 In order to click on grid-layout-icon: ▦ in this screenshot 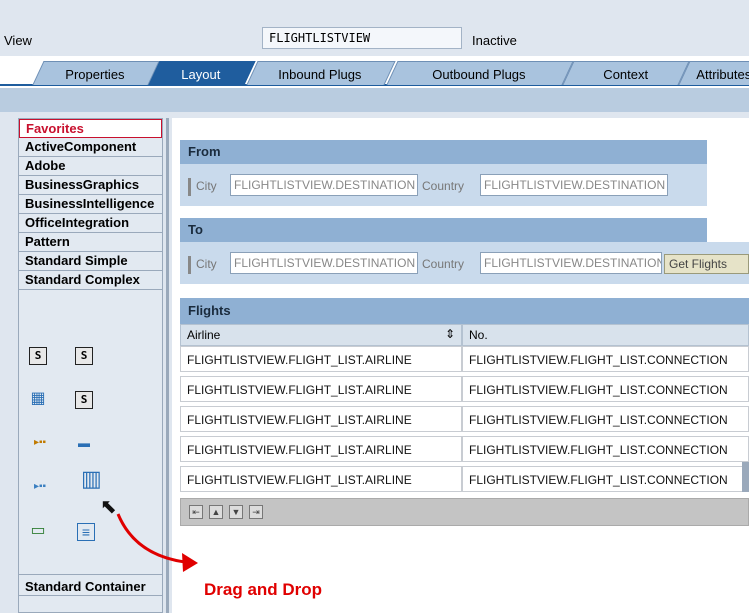, I will do `click(38, 400)`.